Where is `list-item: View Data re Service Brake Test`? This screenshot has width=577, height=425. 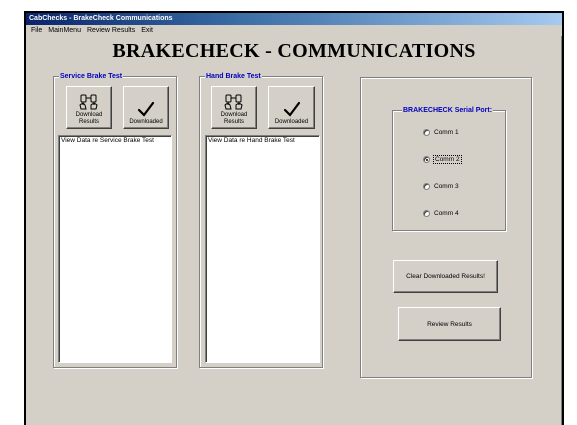
list-item: View Data re Service Brake Test is located at coordinates (115, 141).